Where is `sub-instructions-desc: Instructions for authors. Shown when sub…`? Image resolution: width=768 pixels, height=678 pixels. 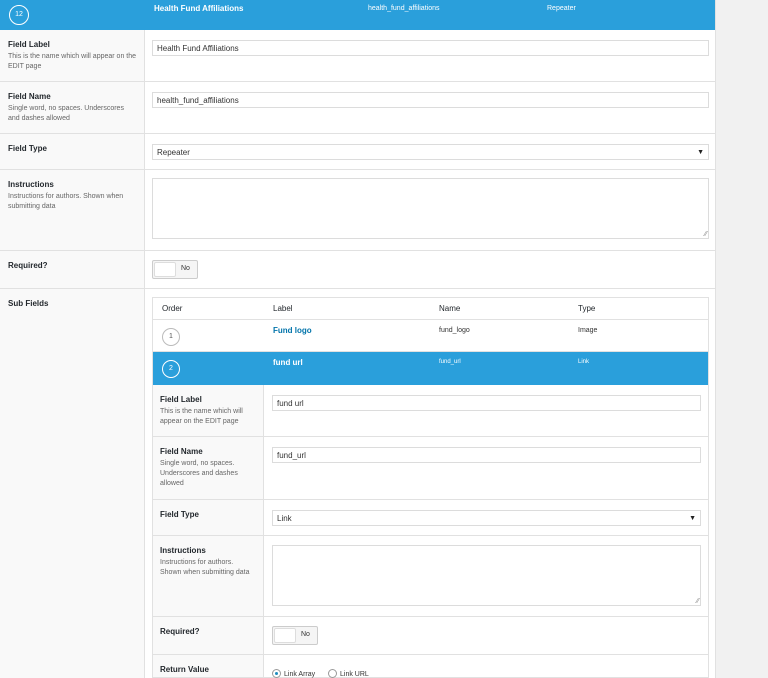 sub-instructions-desc: Instructions for authors. Shown when sub… is located at coordinates (205, 567).